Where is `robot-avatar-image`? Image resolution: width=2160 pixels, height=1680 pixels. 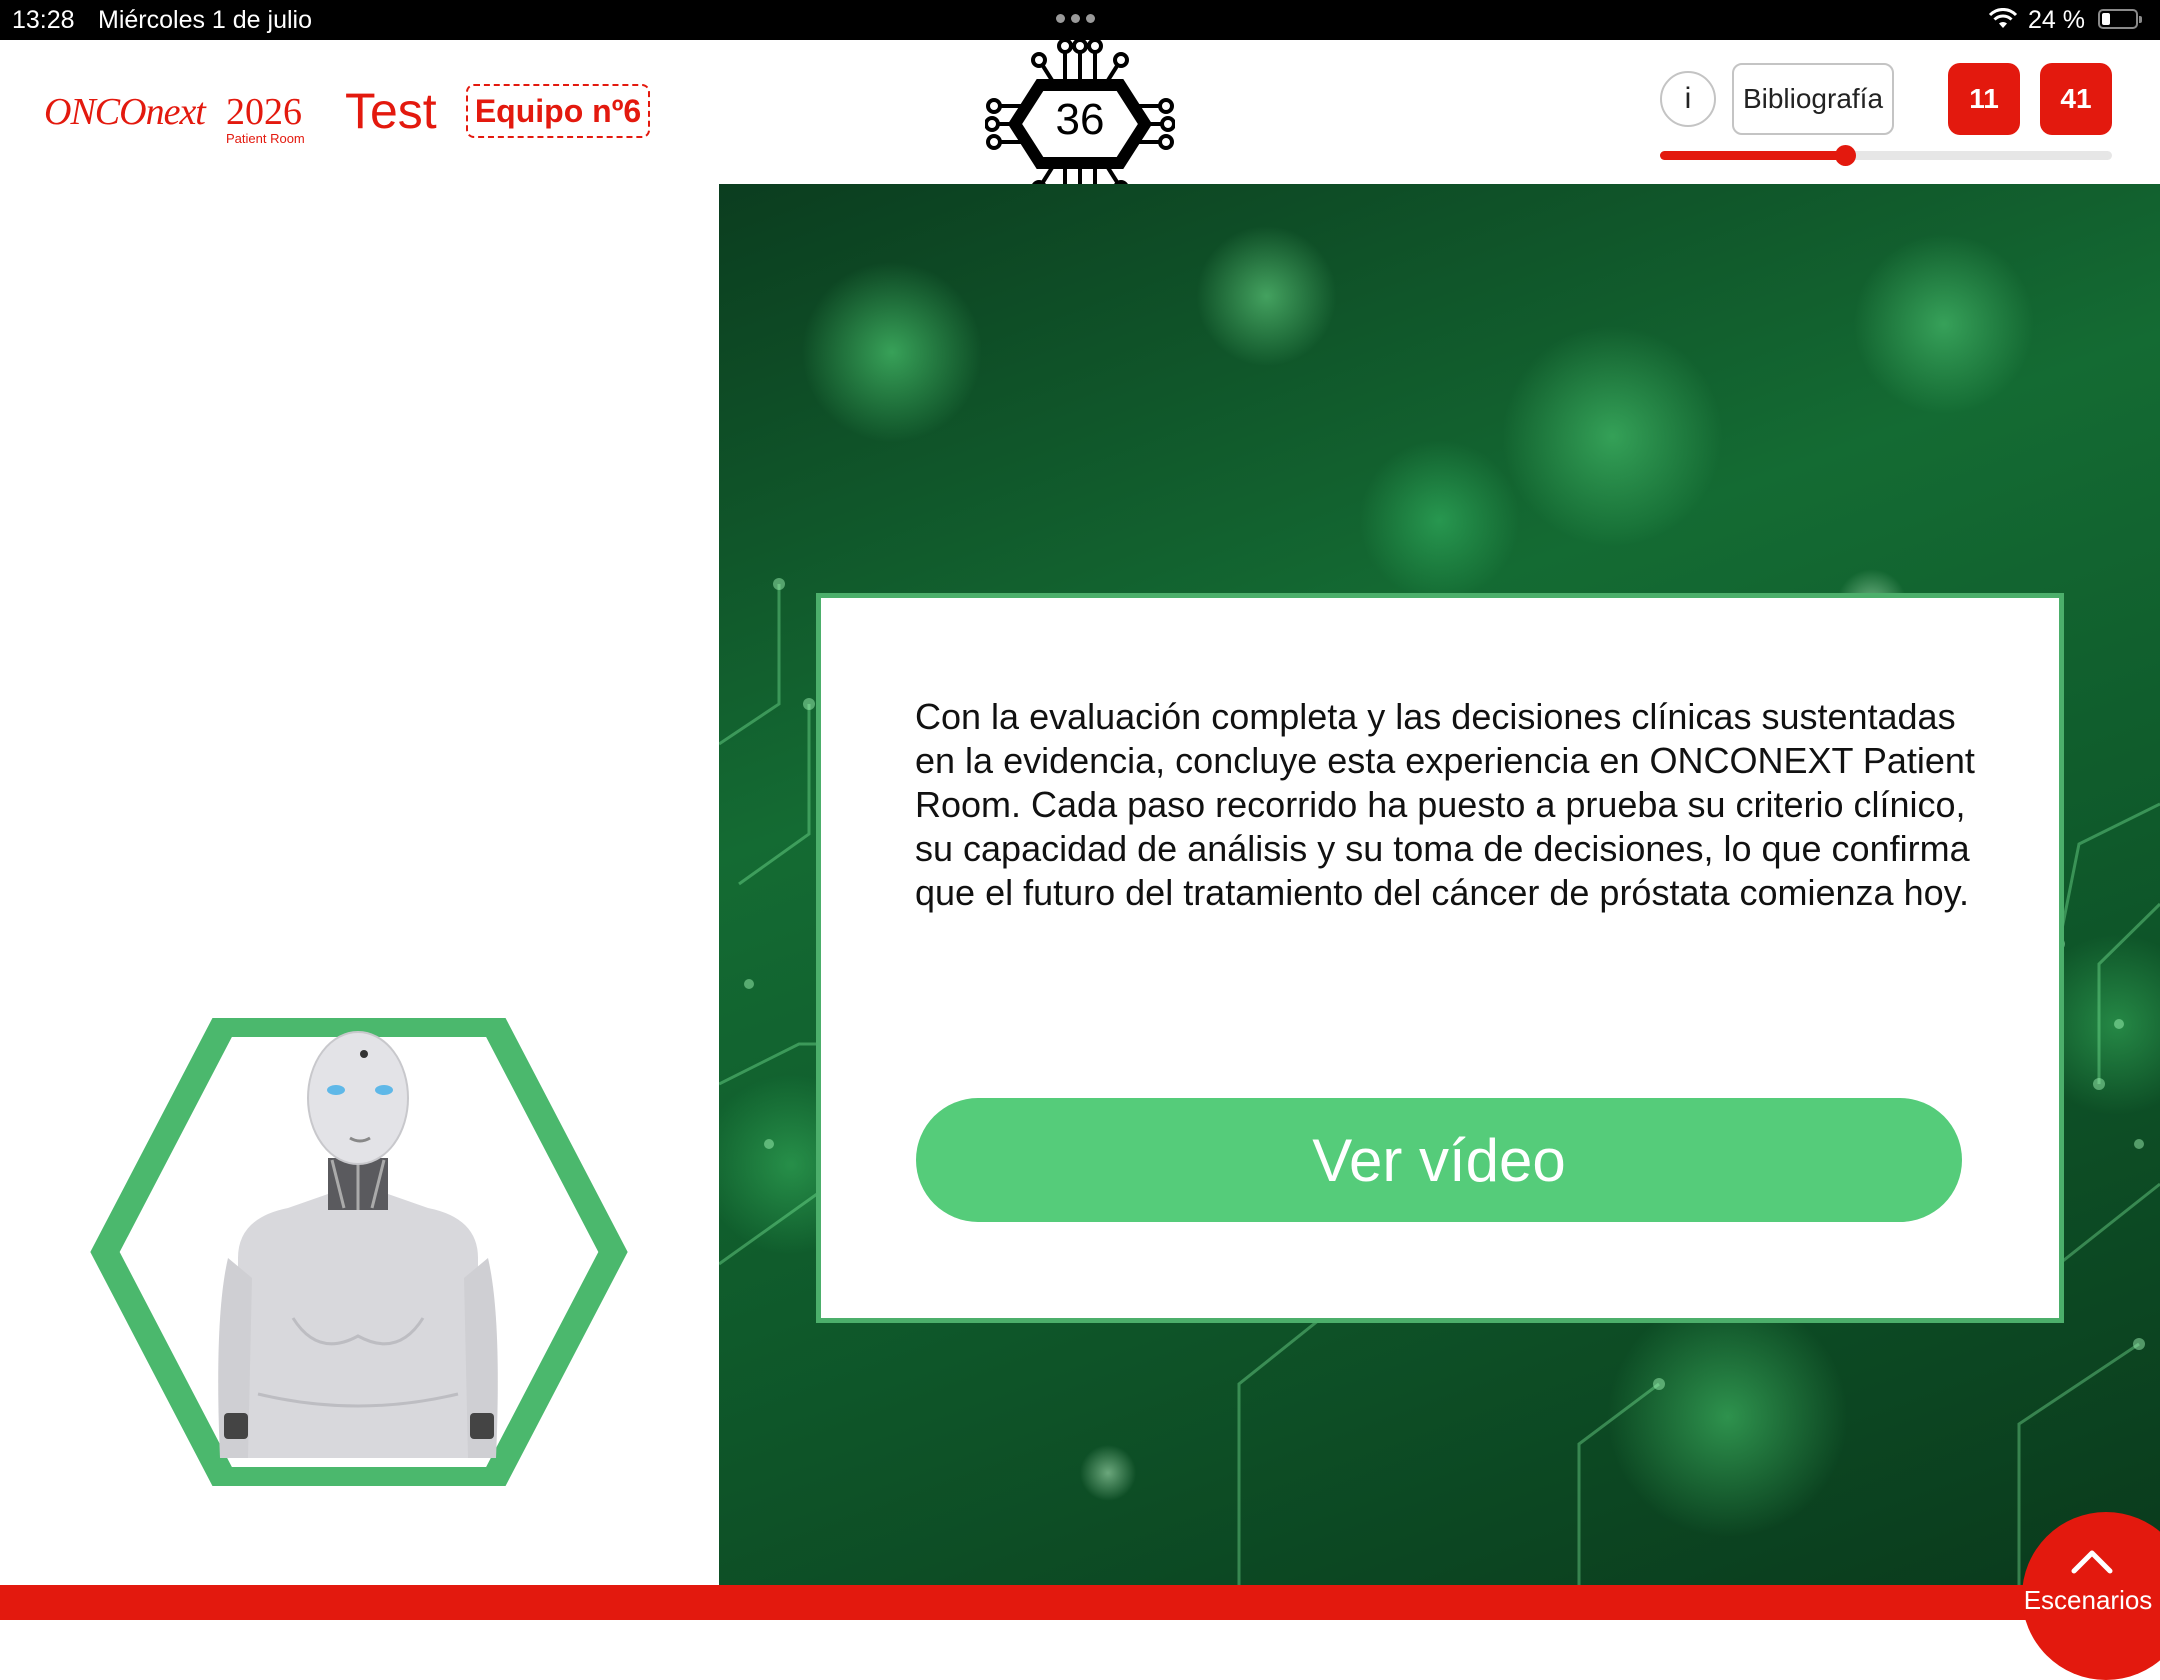
robot-avatar-image is located at coordinates (359, 1252).